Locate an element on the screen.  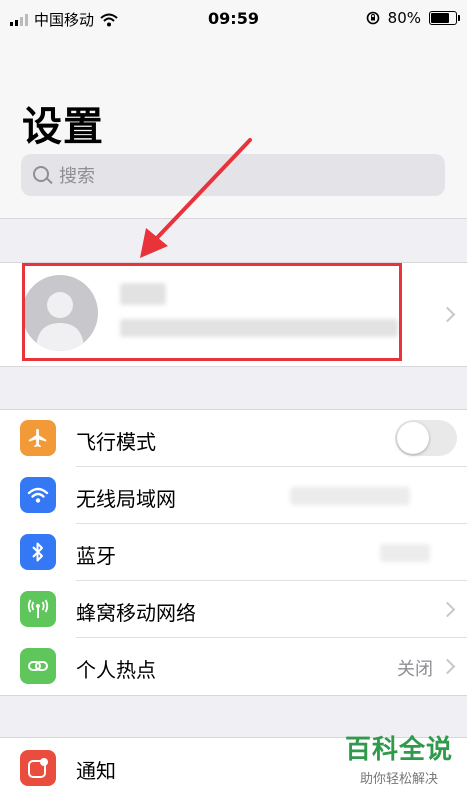
setting-row-cellular: 蜂窝移动网络 is located at coordinates (233, 609).